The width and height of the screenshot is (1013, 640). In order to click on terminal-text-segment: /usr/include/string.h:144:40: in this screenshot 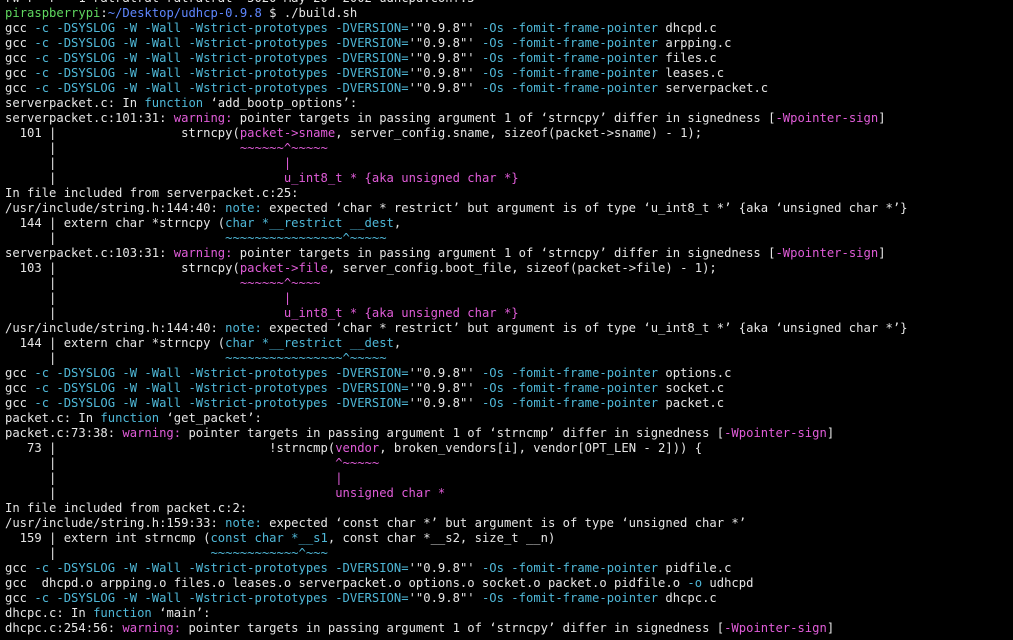, I will do `click(115, 328)`.